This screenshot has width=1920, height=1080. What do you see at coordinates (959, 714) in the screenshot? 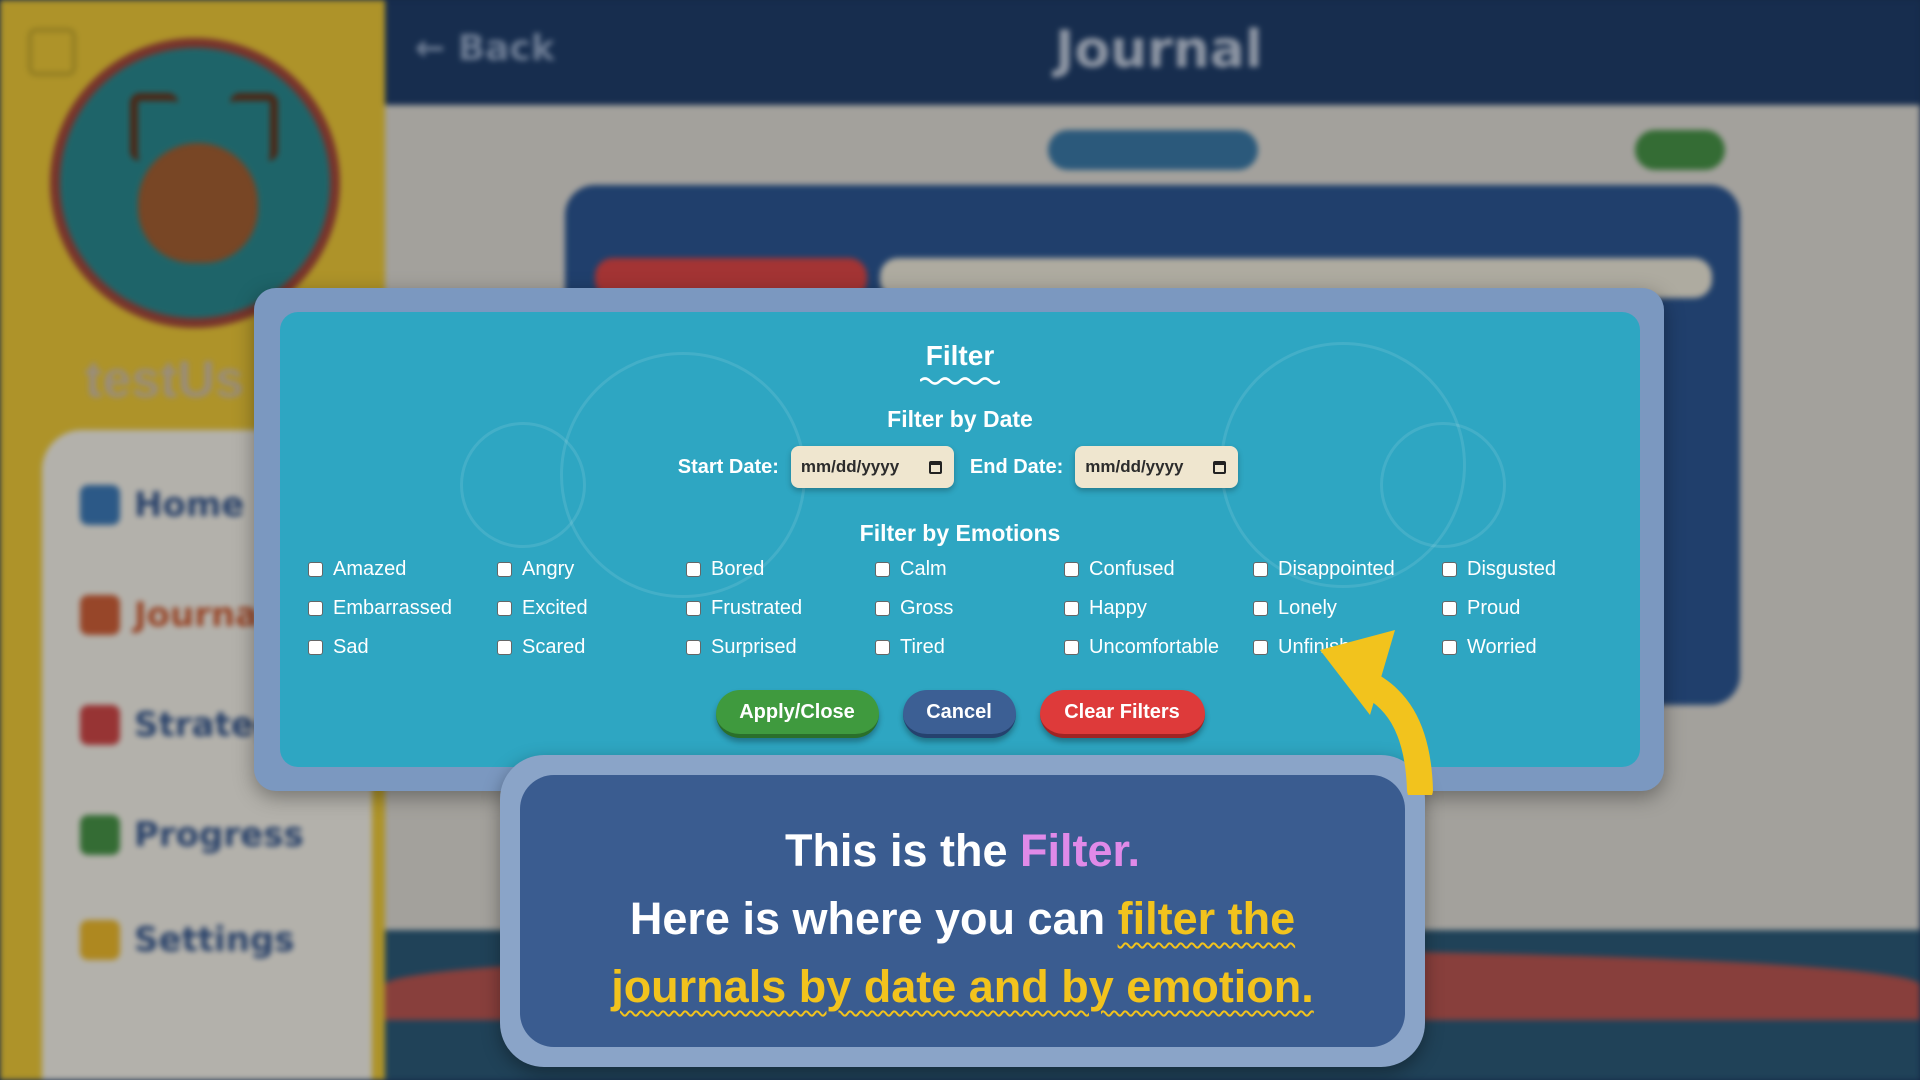
I see `cancel-button: Cancel` at bounding box center [959, 714].